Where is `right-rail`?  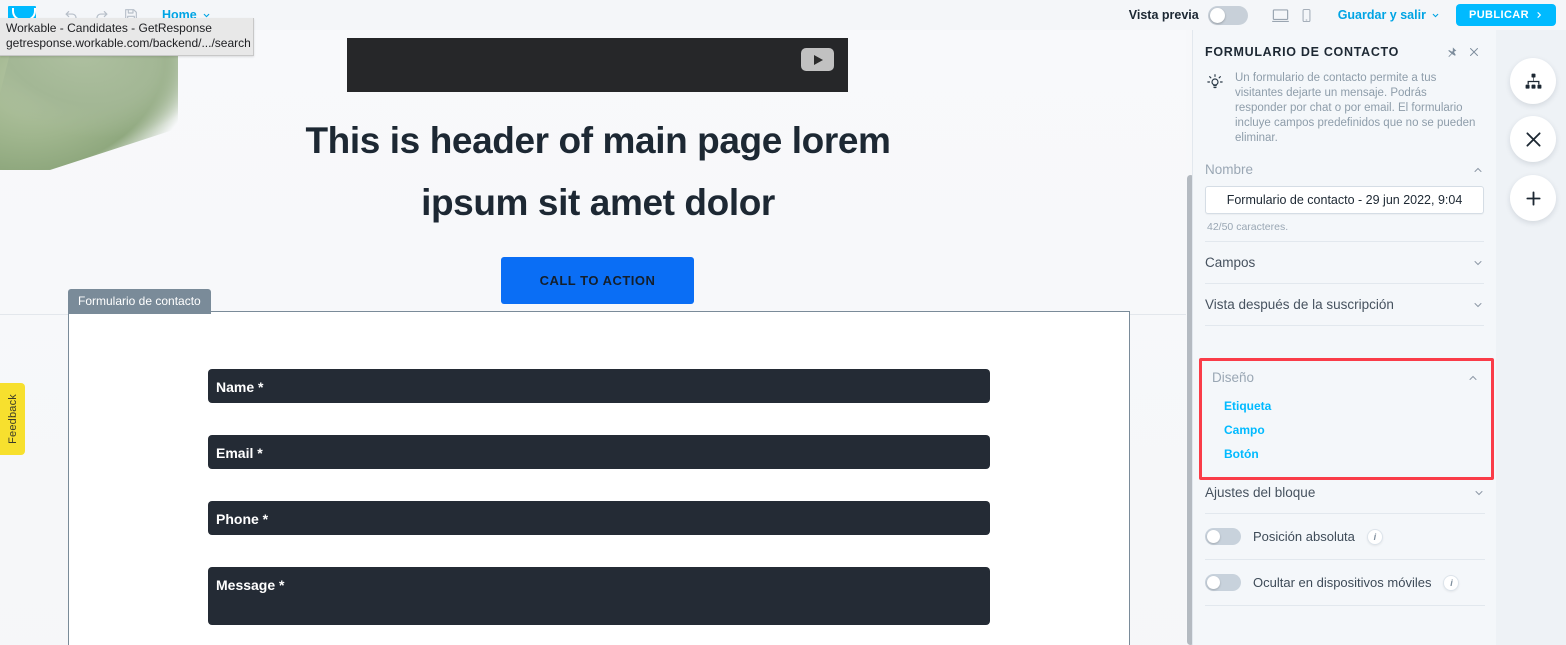
right-rail is located at coordinates (1531, 337).